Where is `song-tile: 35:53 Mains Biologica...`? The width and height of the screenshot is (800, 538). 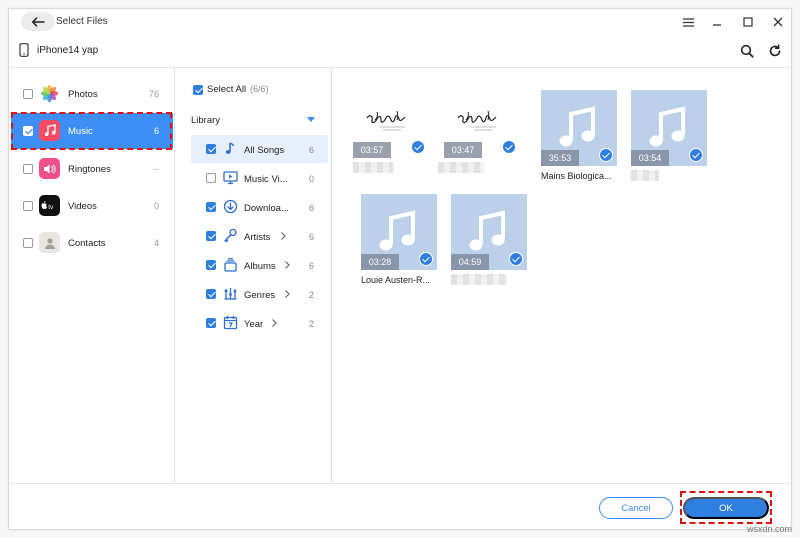 song-tile: 35:53 Mains Biologica... is located at coordinates (579, 135).